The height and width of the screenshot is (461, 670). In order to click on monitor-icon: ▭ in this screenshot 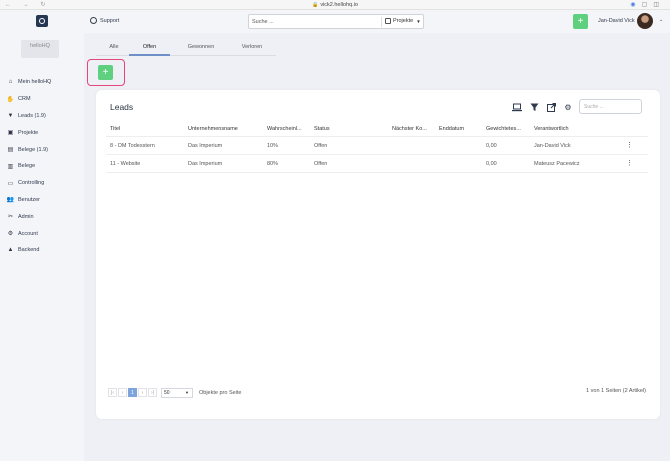, I will do `click(10, 183)`.